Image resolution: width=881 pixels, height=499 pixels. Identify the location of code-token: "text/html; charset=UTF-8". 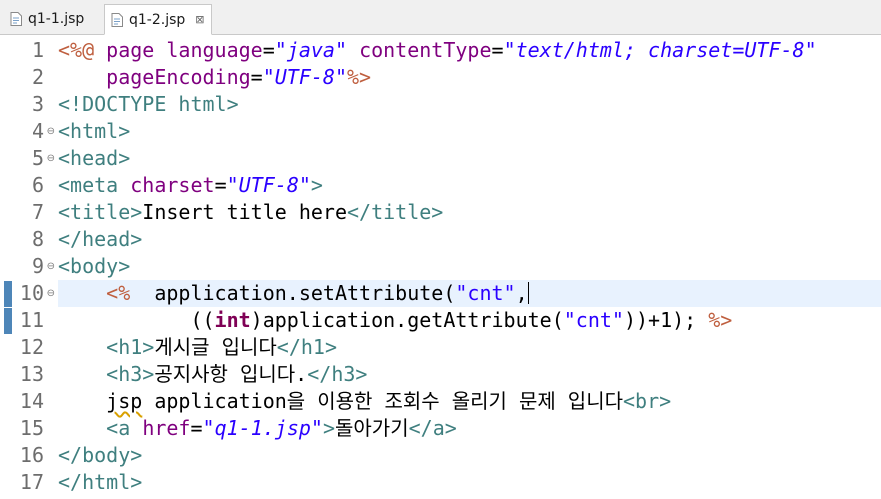
(660, 50).